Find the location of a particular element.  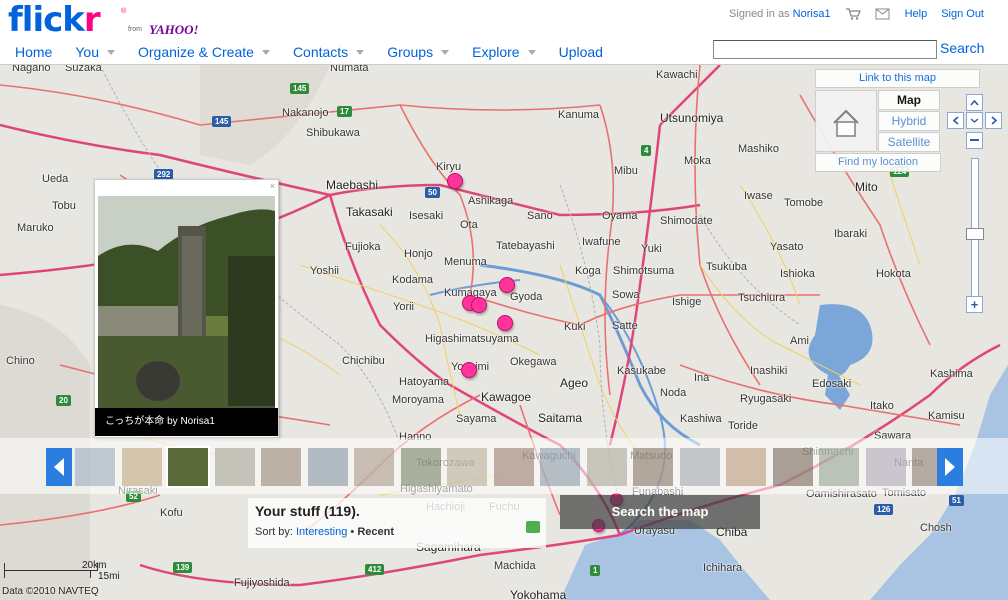

city-label: Kodama is located at coordinates (412, 280).